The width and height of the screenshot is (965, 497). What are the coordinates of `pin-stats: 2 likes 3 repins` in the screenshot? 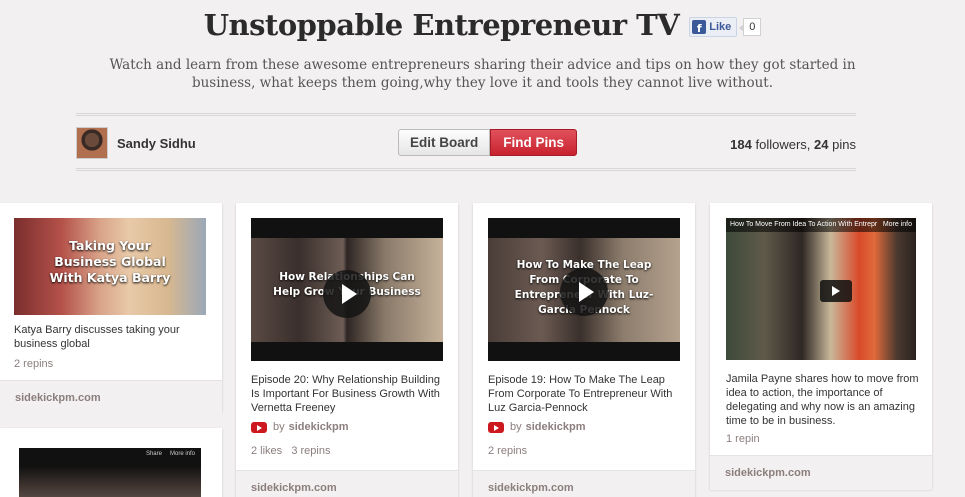 It's located at (291, 451).